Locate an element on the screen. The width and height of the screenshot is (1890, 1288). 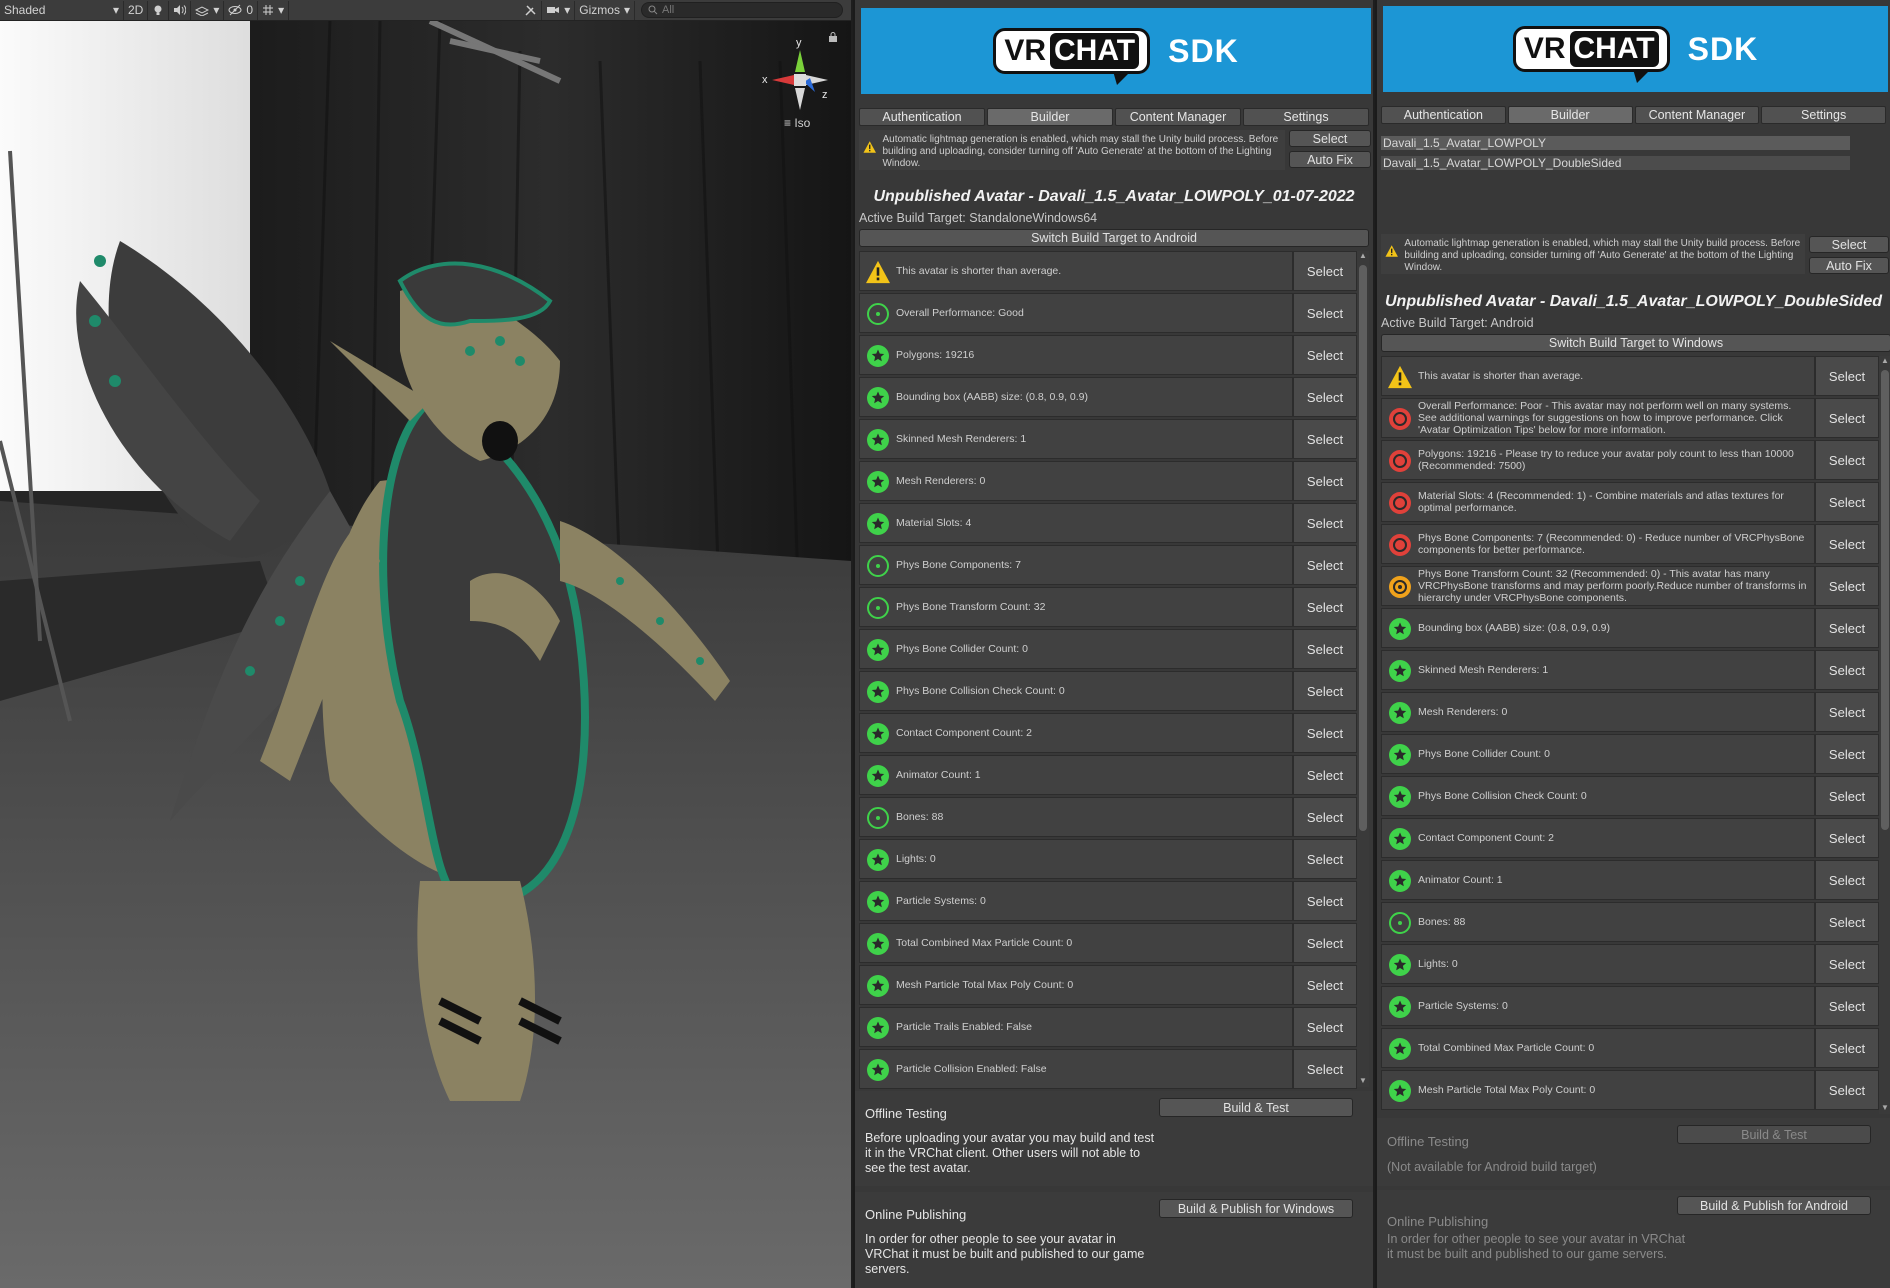
chevron-down-icon: ▾ is located at coordinates (115, 10).